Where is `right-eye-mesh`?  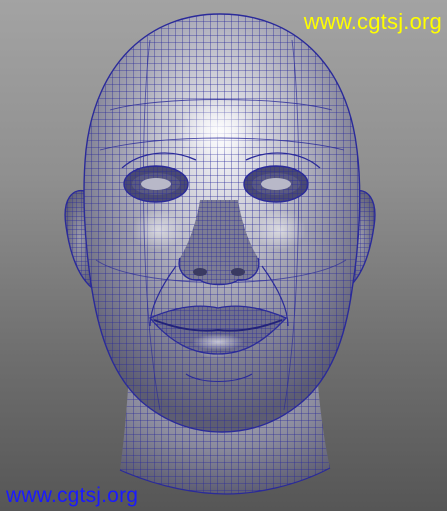 right-eye-mesh is located at coordinates (276, 184).